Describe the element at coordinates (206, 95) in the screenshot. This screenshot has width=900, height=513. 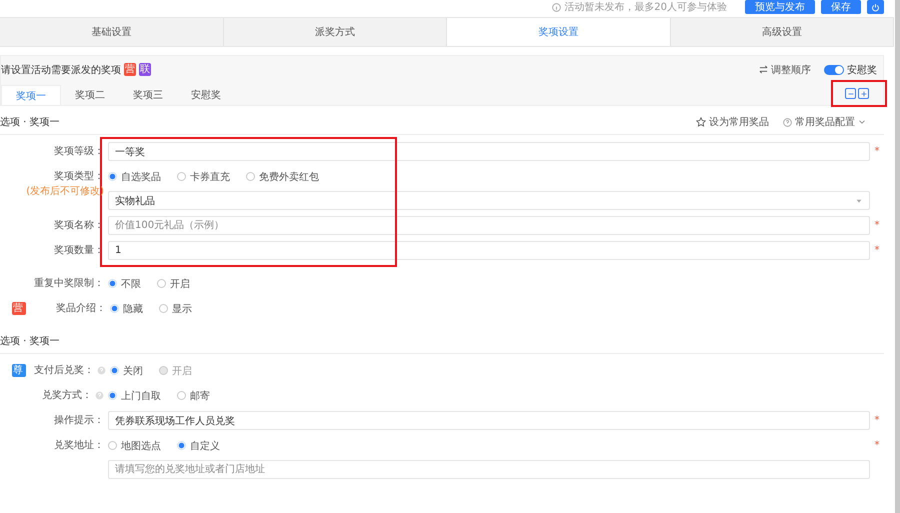
I see `prize-tab: 安慰奖` at that location.